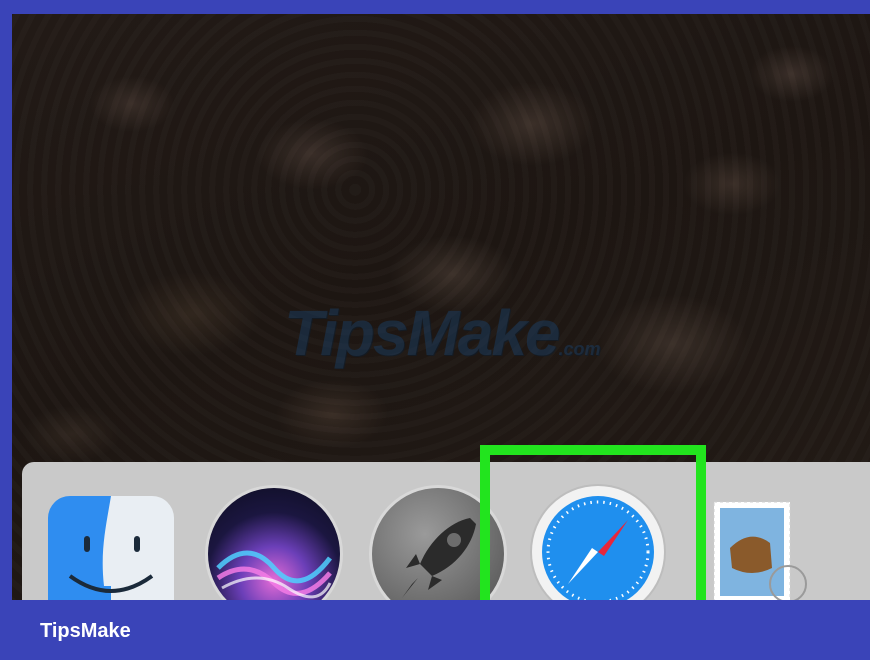  I want to click on safari-highlight-box, so click(593, 525).